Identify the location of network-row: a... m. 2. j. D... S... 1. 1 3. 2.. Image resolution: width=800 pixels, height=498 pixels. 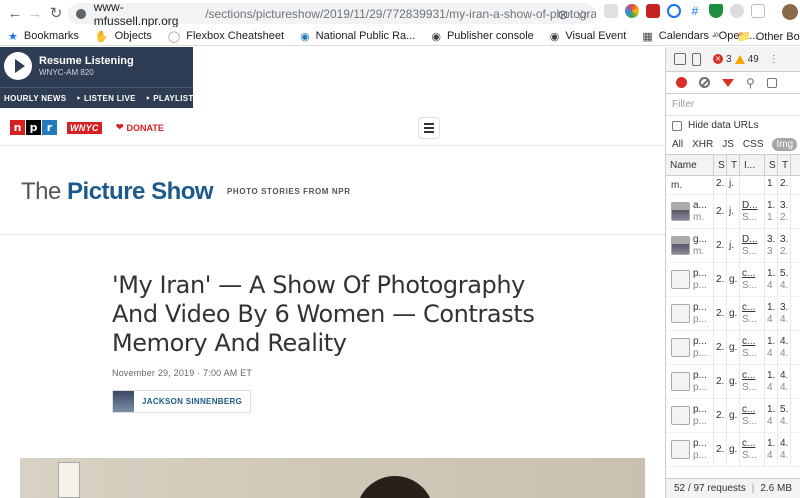
(733, 212).